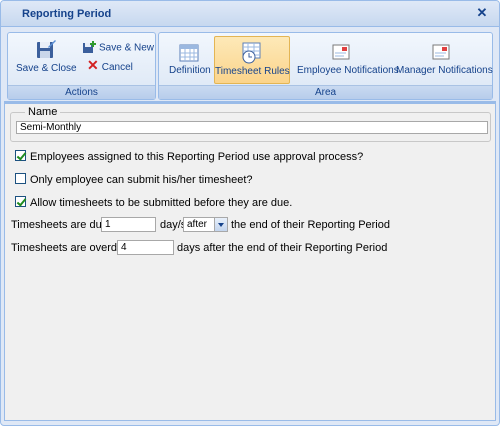 The image size is (500, 426). Describe the element at coordinates (252, 127) in the screenshot. I see `name-field` at that location.